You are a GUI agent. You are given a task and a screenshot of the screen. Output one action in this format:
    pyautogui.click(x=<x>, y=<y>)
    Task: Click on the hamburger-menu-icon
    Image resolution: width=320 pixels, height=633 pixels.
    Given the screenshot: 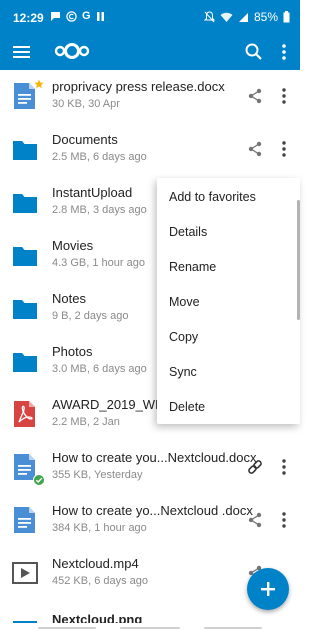 What is the action you would take?
    pyautogui.click(x=22, y=52)
    